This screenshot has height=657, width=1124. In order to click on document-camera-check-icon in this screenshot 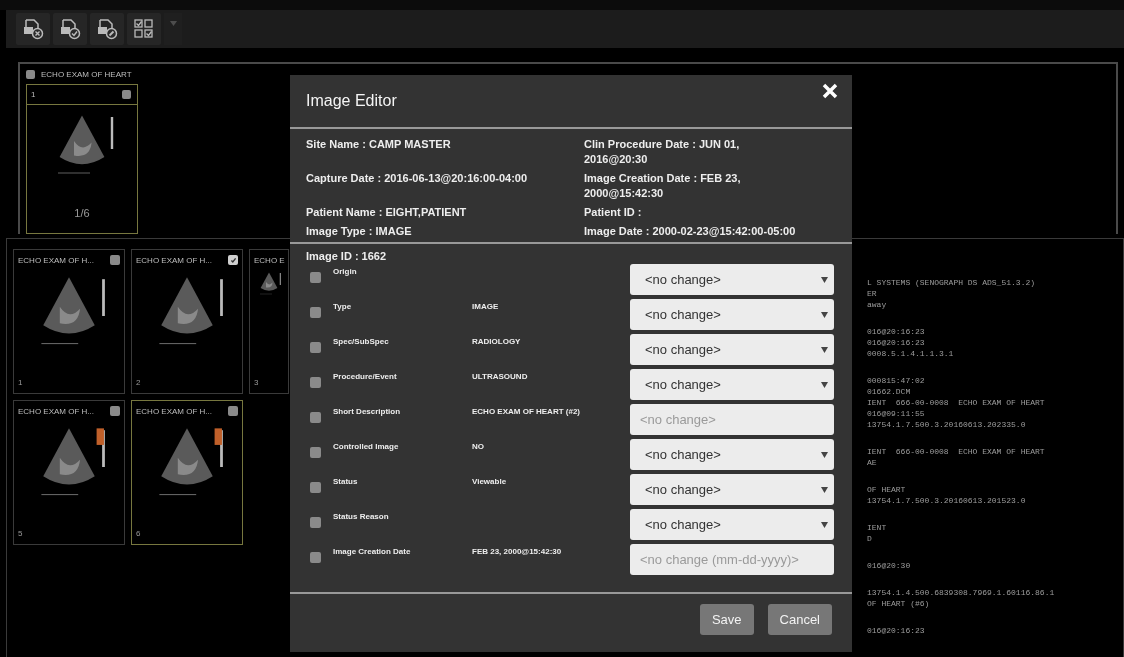, I will do `click(70, 29)`.